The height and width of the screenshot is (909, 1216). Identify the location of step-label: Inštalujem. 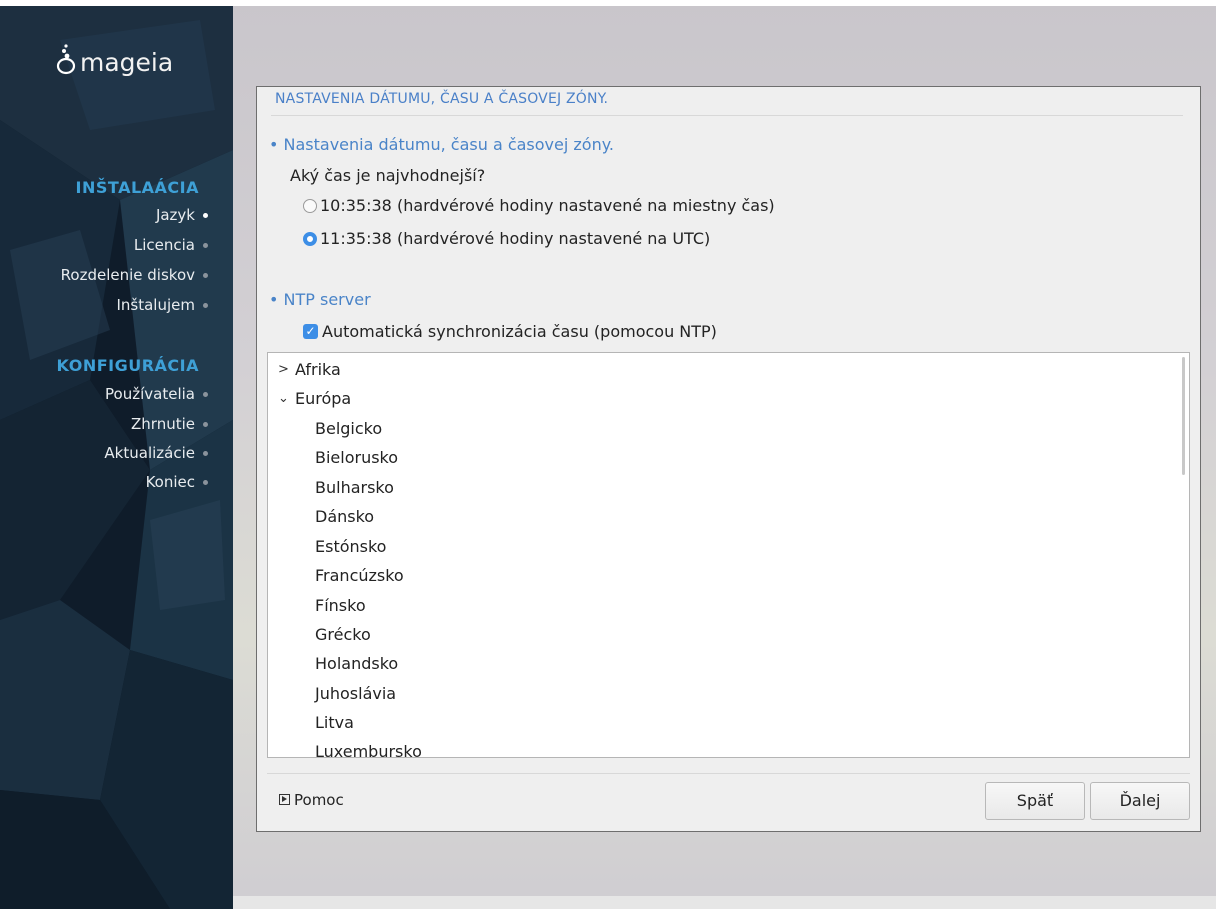
(155, 305).